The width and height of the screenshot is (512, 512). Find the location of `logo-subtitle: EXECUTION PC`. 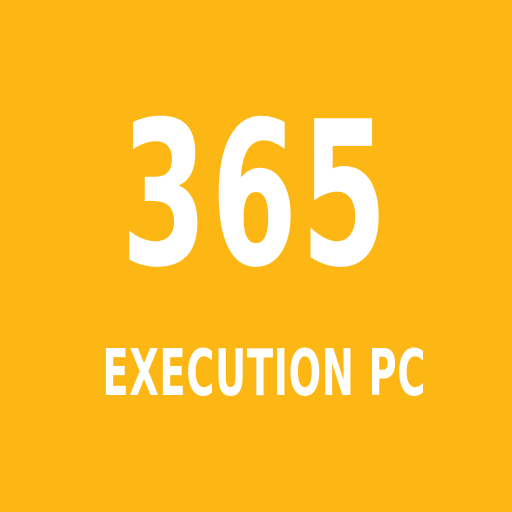

logo-subtitle: EXECUTION PC is located at coordinates (264, 374).